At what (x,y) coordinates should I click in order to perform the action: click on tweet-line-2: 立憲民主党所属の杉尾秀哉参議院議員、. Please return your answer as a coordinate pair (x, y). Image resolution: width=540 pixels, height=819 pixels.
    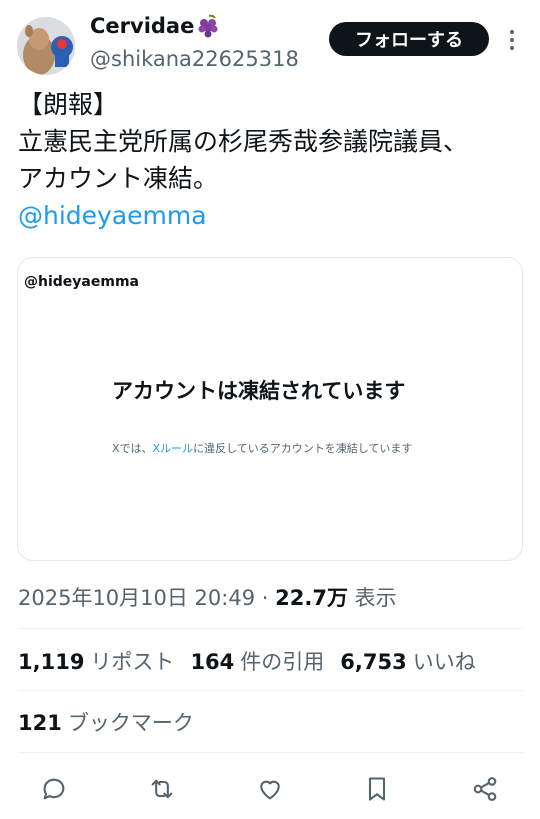
    Looking at the image, I should click on (243, 141).